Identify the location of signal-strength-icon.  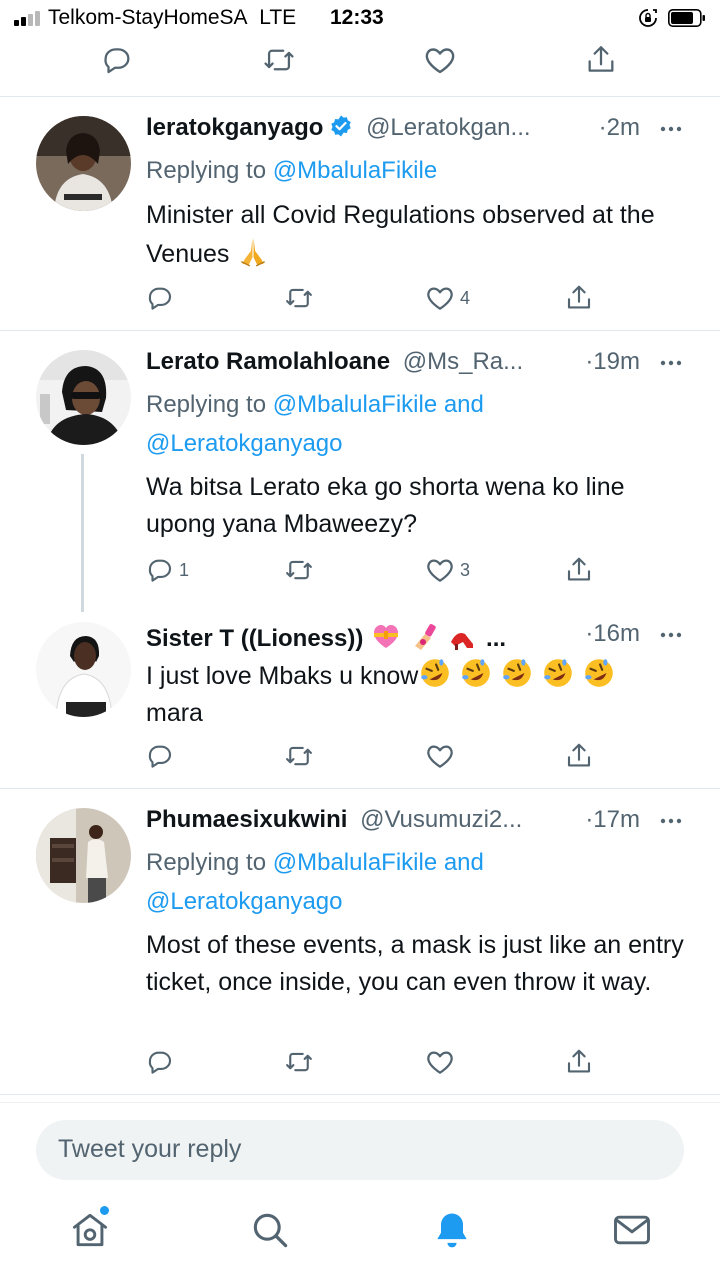
(28, 18).